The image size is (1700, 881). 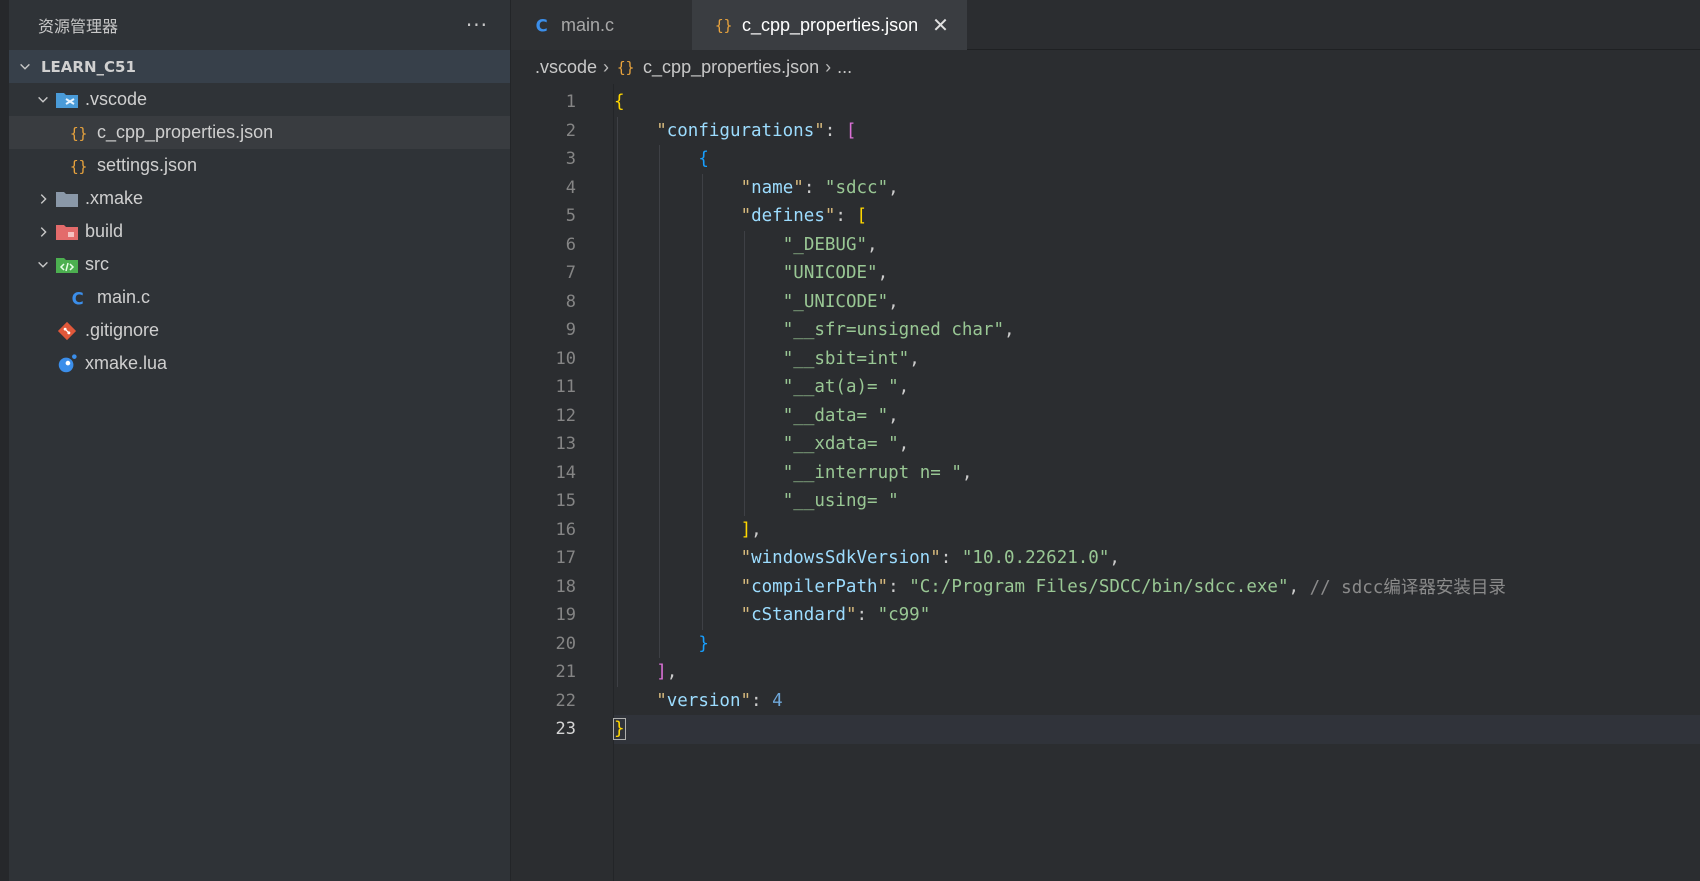 What do you see at coordinates (840, 415) in the screenshot?
I see `code-line: "__data= ",` at bounding box center [840, 415].